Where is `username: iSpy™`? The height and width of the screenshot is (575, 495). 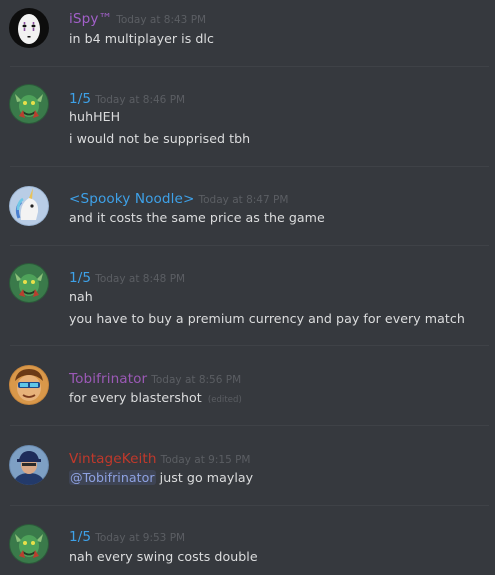
username: iSpy™ is located at coordinates (90, 19).